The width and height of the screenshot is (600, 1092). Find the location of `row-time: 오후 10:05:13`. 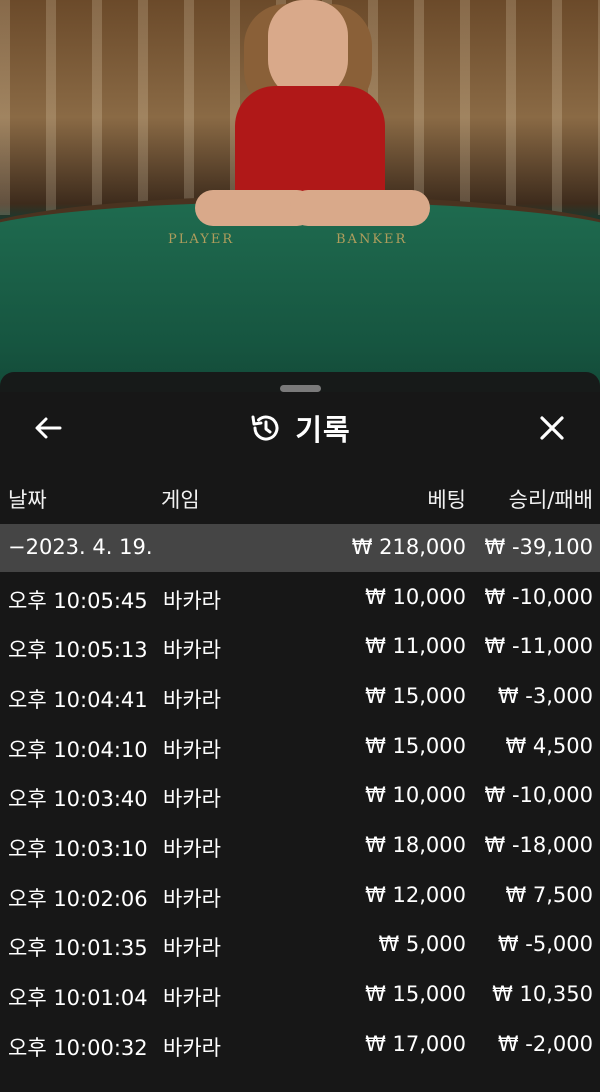

row-time: 오후 10:05:13 is located at coordinates (78, 650).